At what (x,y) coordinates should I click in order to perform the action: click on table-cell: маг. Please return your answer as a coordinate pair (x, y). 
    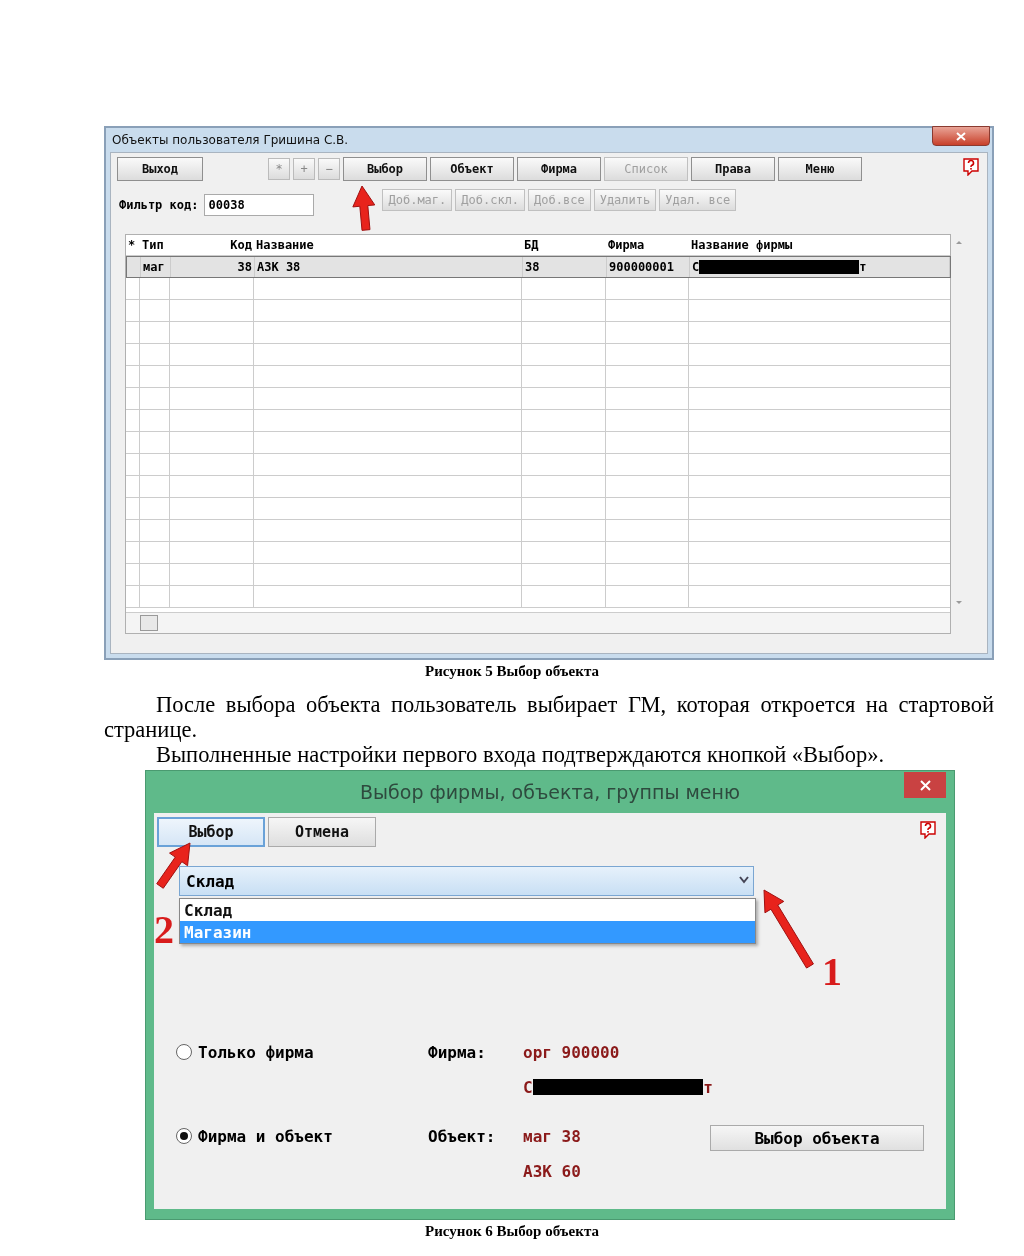
    Looking at the image, I should click on (156, 267).